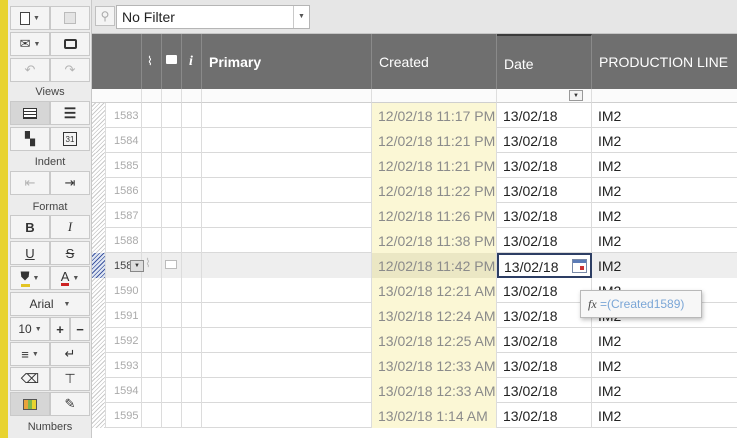 The image size is (737, 438). I want to click on comment-icon, so click(171, 264).